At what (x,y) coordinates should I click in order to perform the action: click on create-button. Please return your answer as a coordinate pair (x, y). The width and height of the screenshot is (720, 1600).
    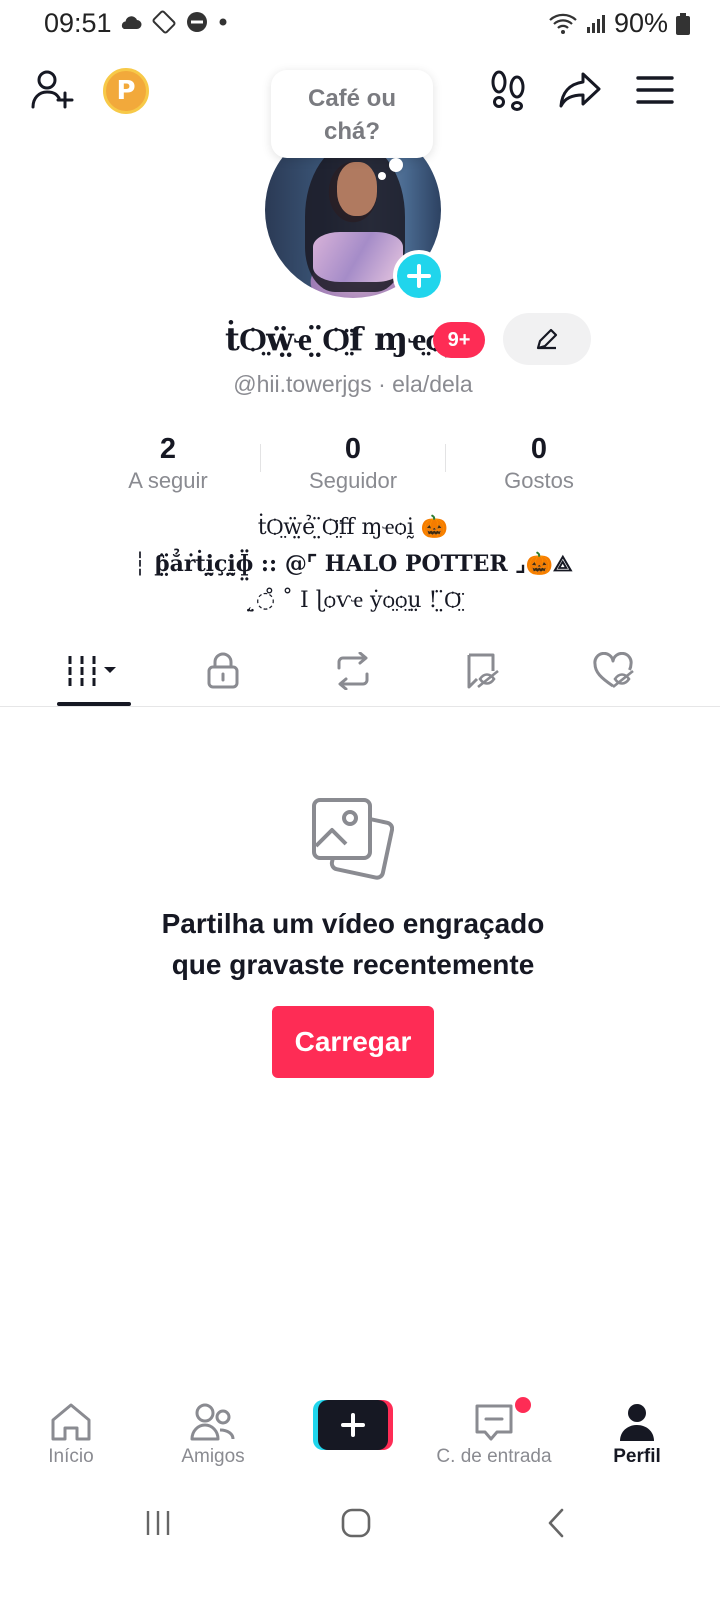
    Looking at the image, I should click on (353, 1425).